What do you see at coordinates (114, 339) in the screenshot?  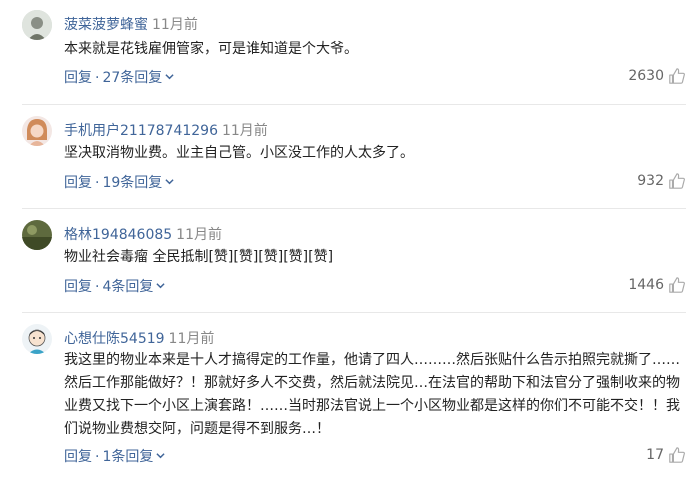 I see `username-link: 心想仕陈54519` at bounding box center [114, 339].